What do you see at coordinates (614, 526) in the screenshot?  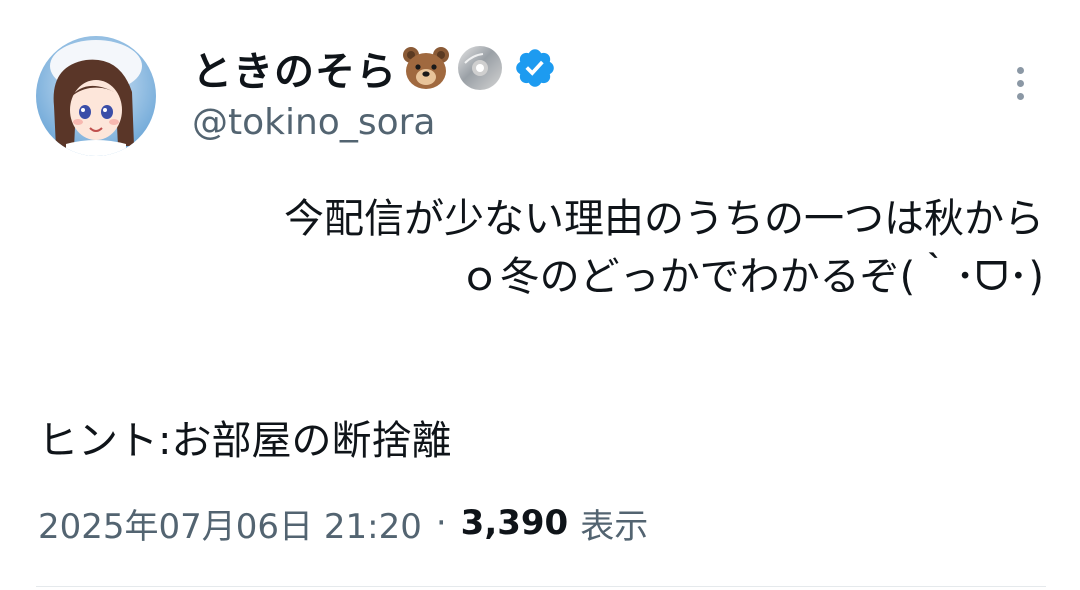 I see `views-label: 表示` at bounding box center [614, 526].